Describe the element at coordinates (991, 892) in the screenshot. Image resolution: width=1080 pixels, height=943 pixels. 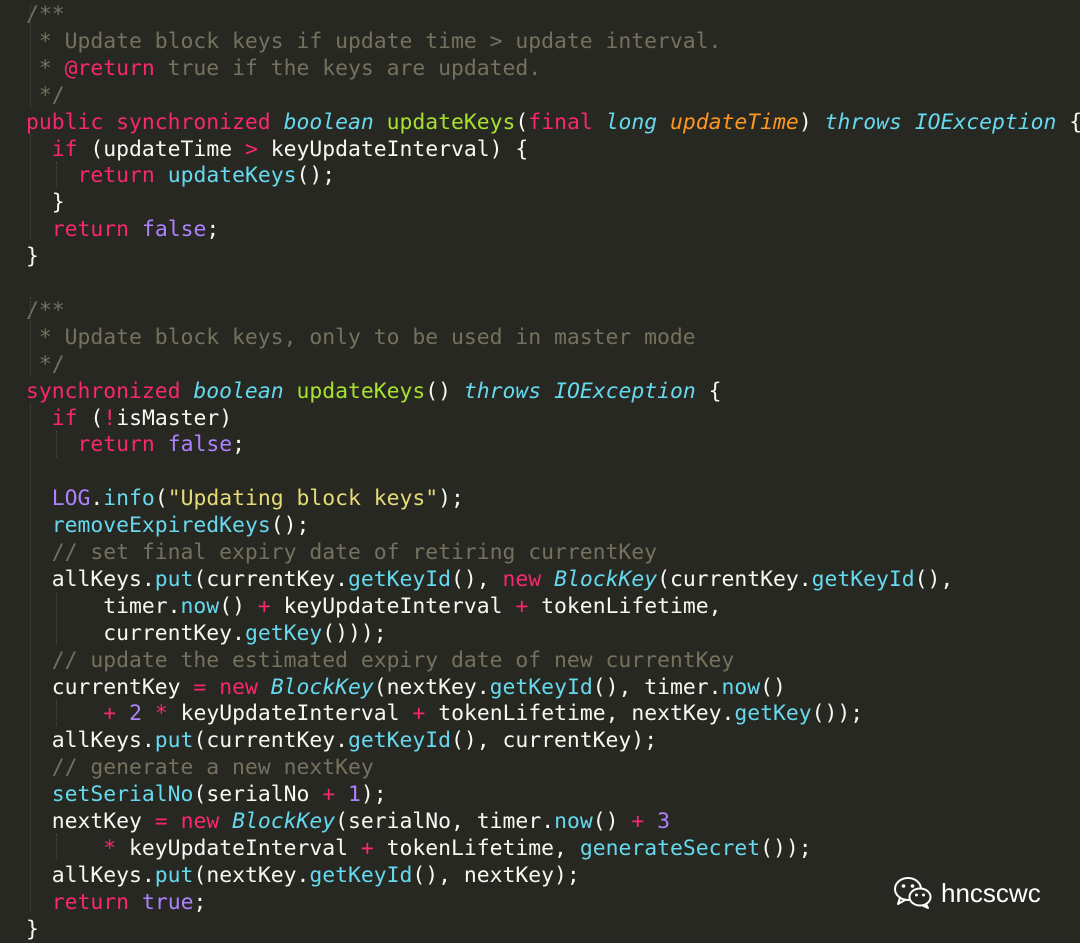
I see `watermark-text: hncscwc` at that location.